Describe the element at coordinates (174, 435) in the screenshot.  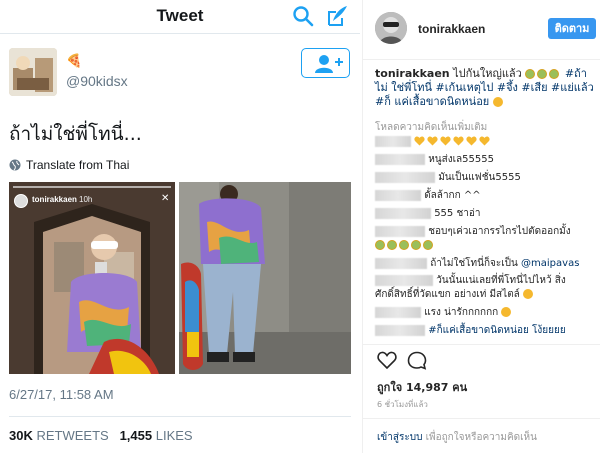
I see `likes-label: LIKES` at that location.